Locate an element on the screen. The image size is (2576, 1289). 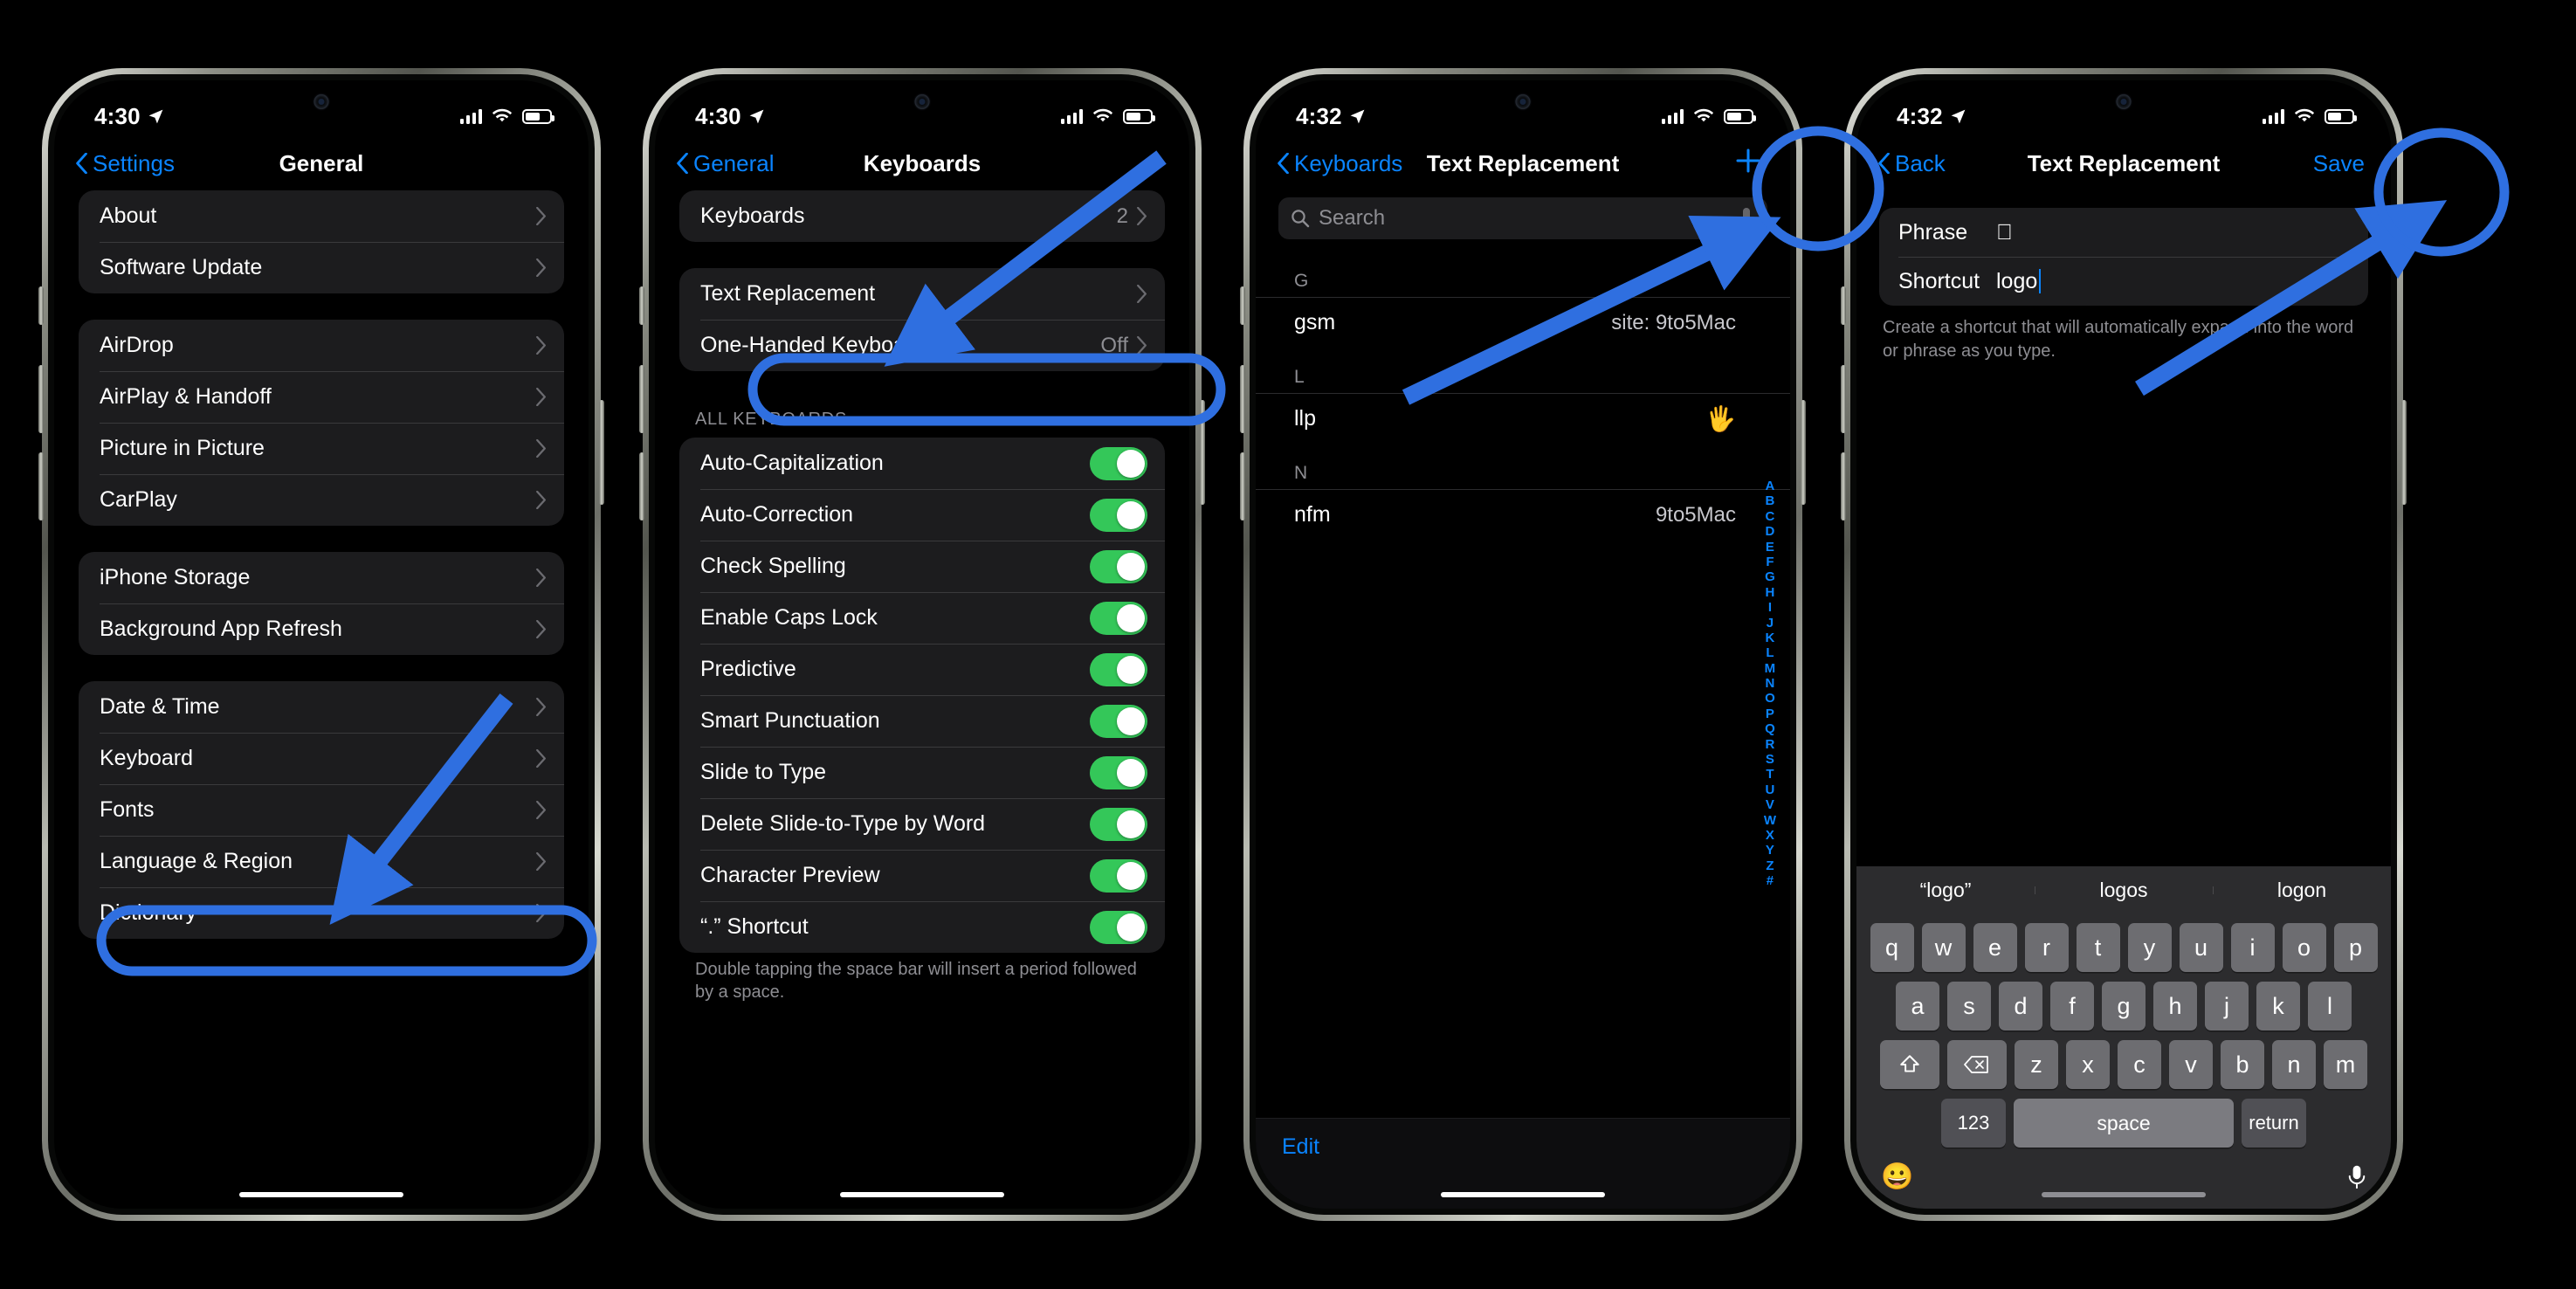
key-g: g is located at coordinates (2124, 1006).